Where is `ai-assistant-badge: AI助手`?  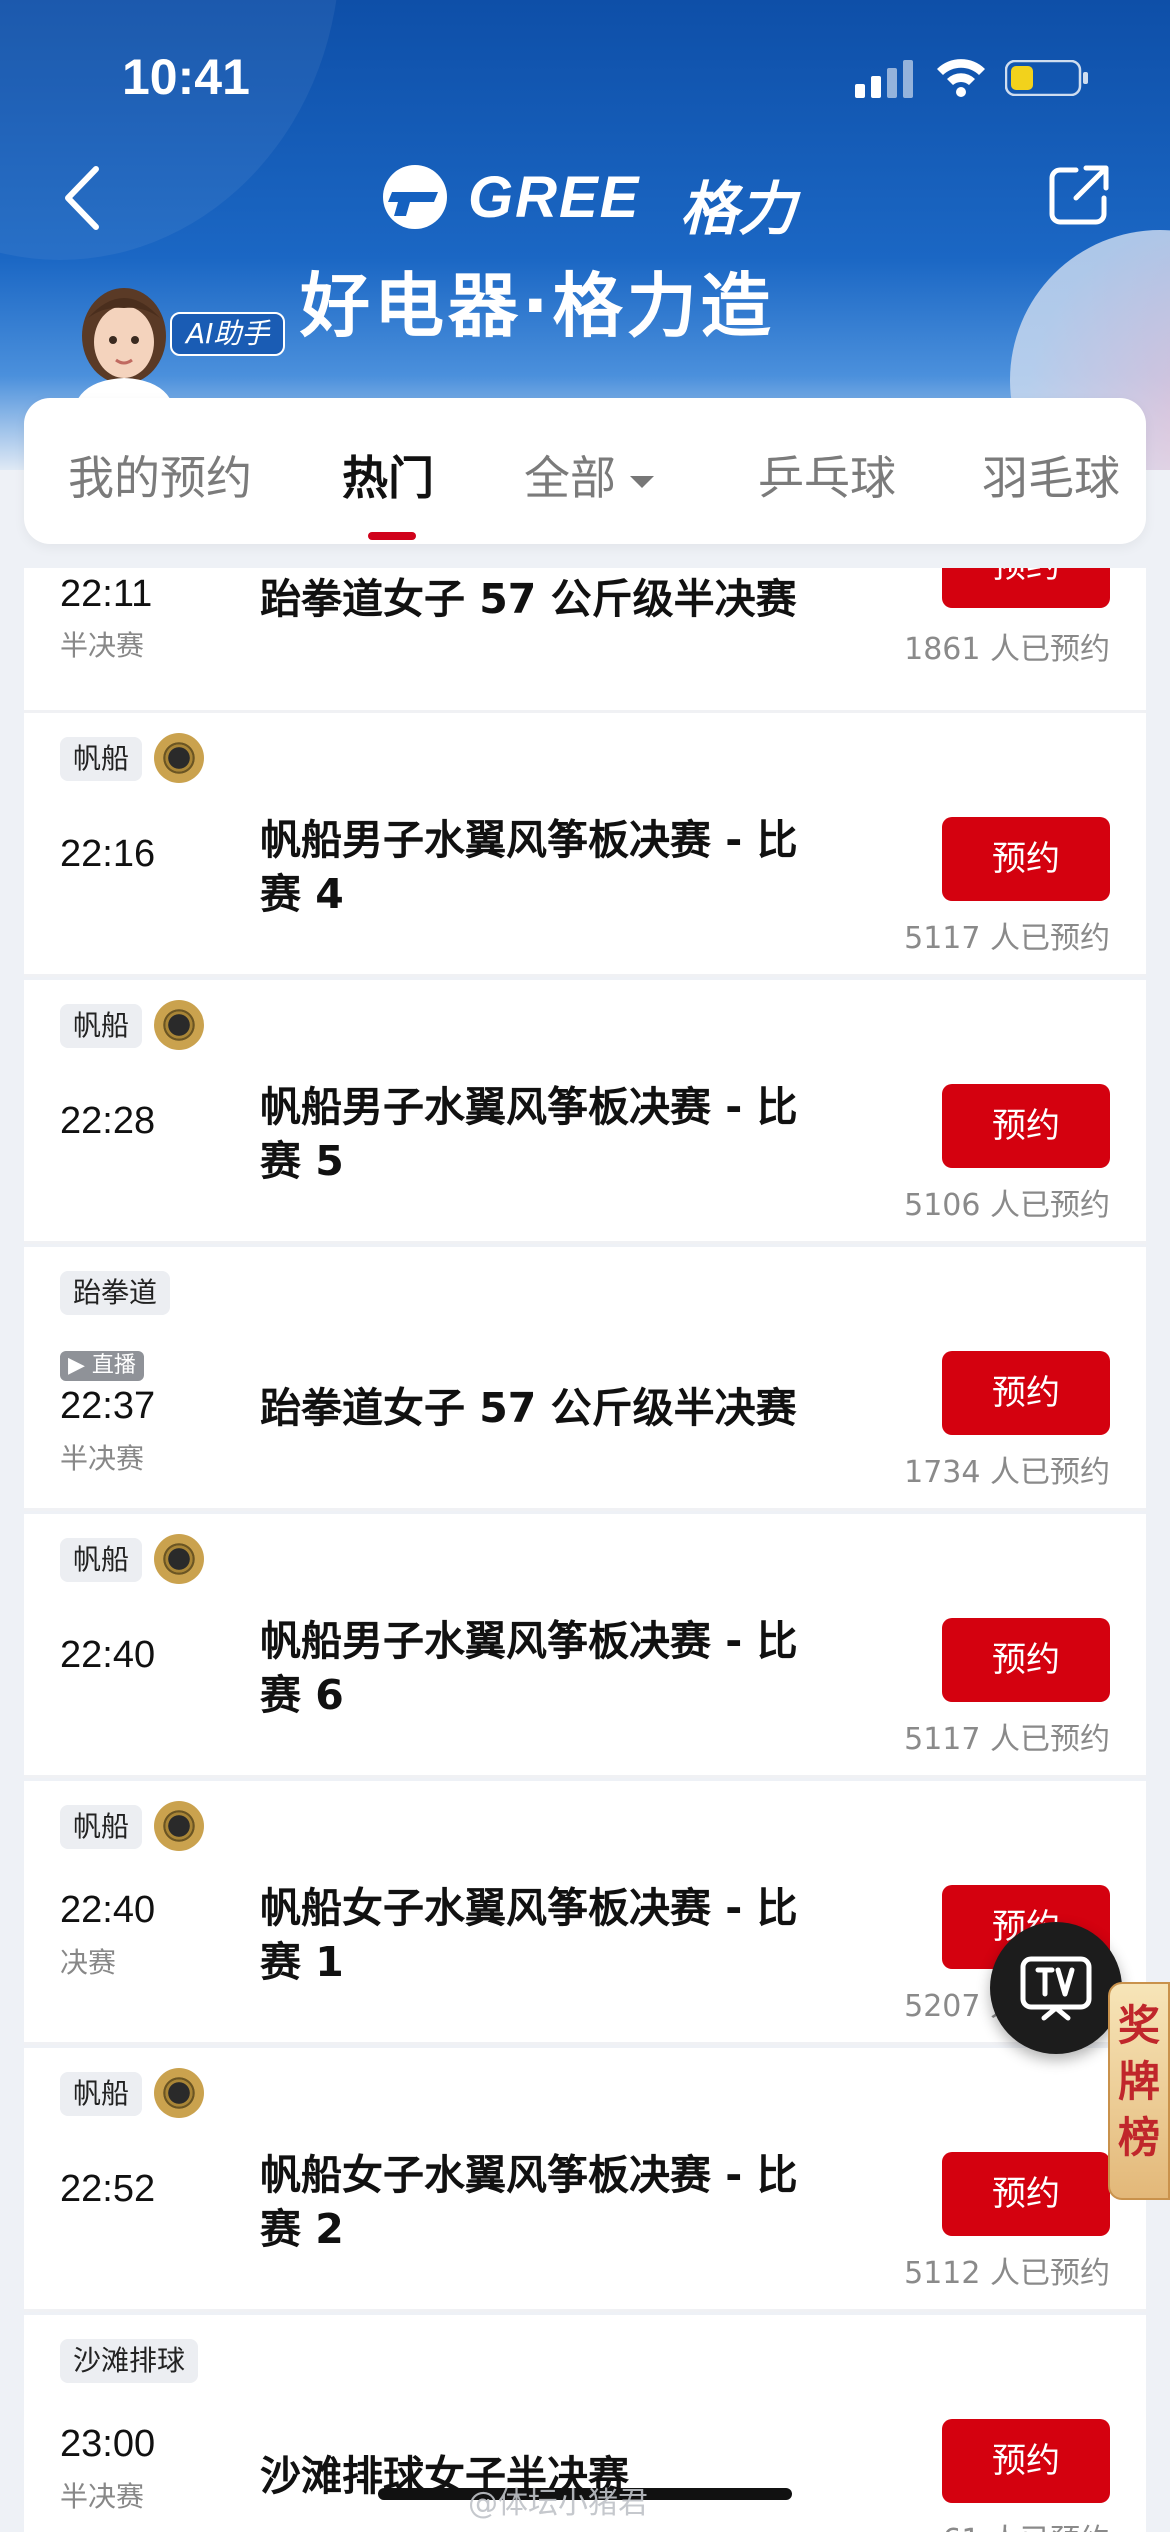 ai-assistant-badge: AI助手 is located at coordinates (228, 334).